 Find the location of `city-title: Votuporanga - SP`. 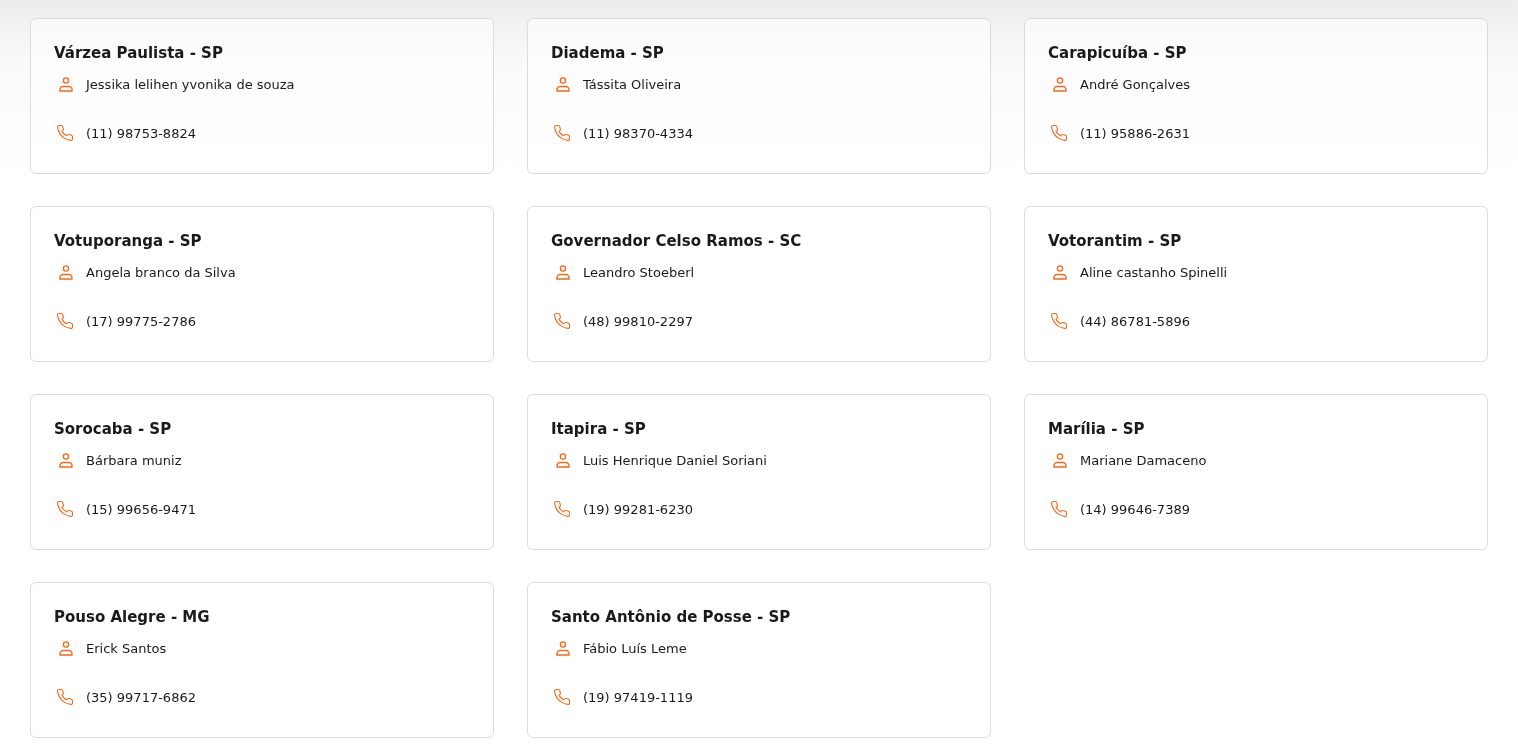

city-title: Votuporanga - SP is located at coordinates (128, 241).